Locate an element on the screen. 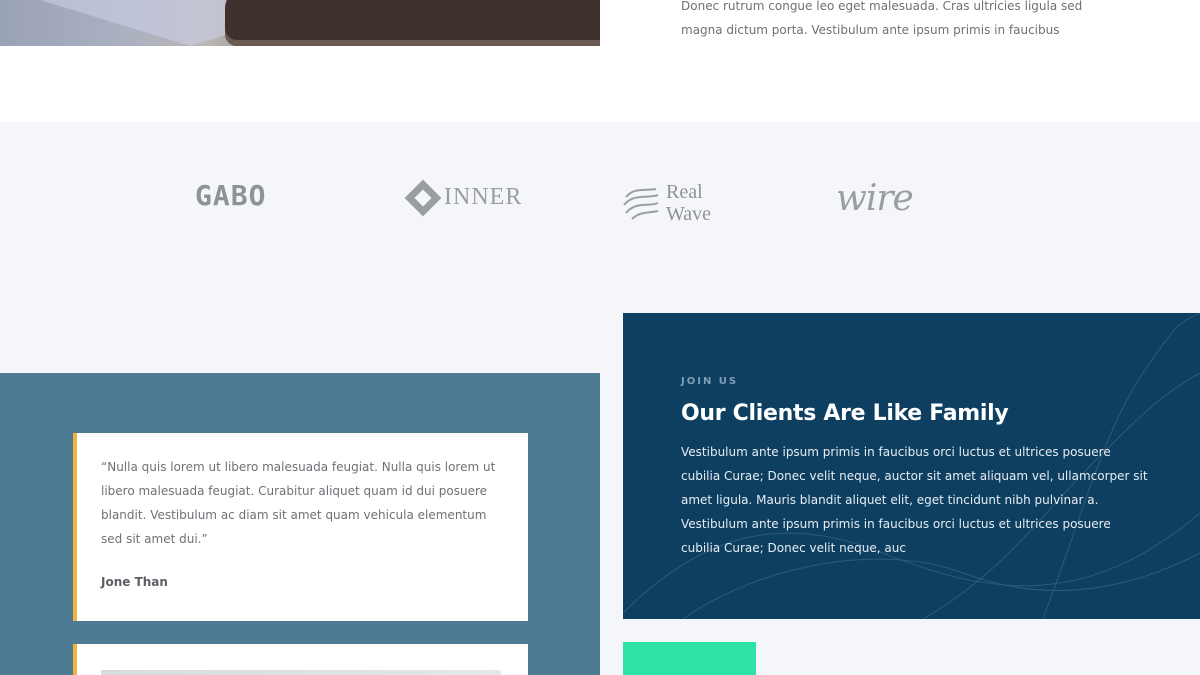 This screenshot has width=1200, height=675. logo-realwave: Real Wave is located at coordinates (666, 203).